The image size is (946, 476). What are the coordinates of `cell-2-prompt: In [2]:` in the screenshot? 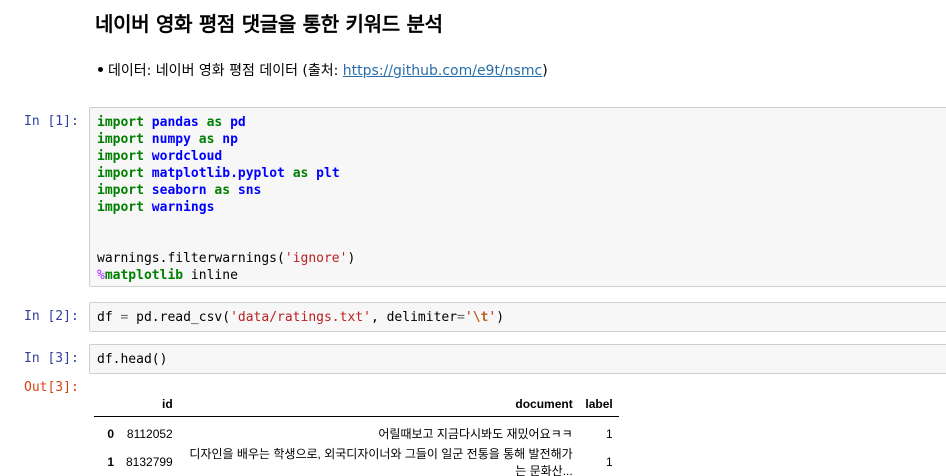 It's located at (51, 316).